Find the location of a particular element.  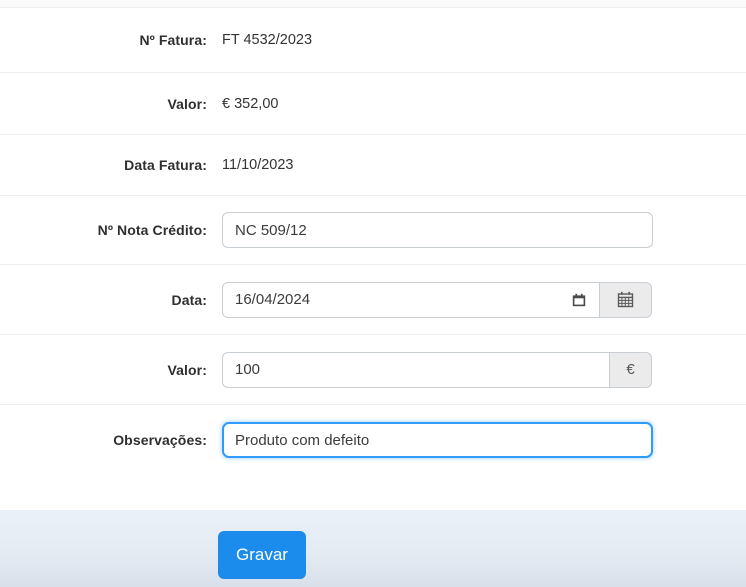

credit-note-amount-label: Valor: is located at coordinates (187, 369).